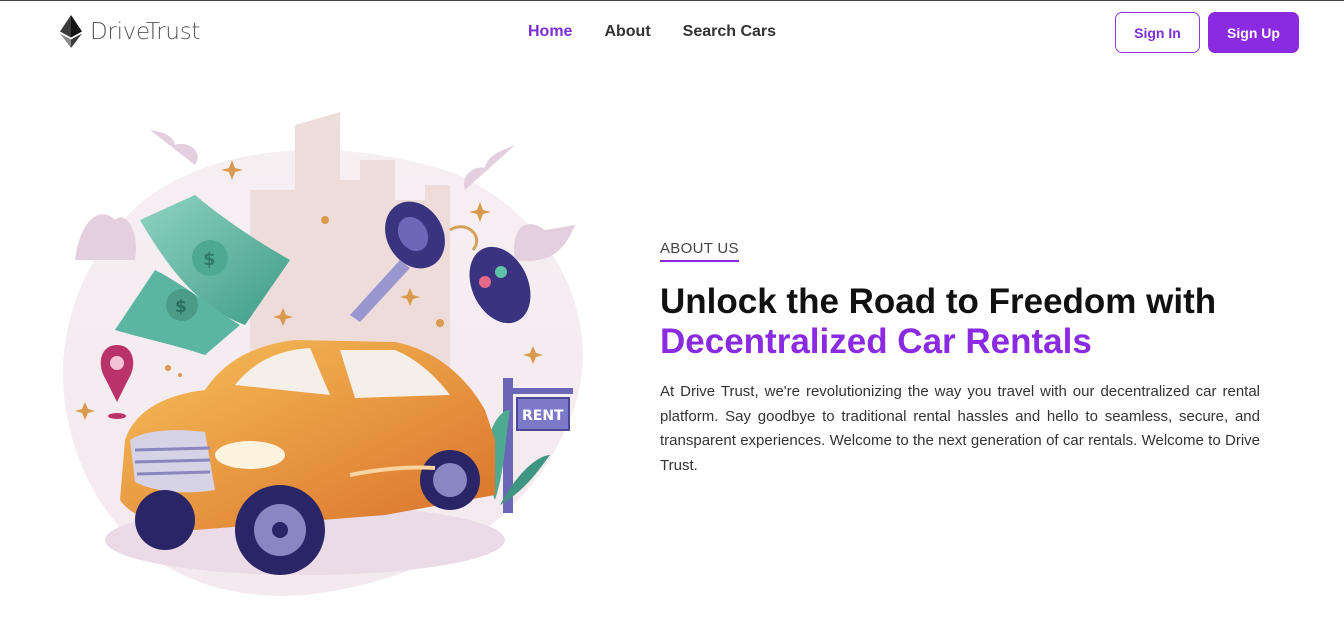 This screenshot has width=1344, height=632. I want to click on hero-title-line1: Unlock the Road to Freedom with, so click(938, 301).